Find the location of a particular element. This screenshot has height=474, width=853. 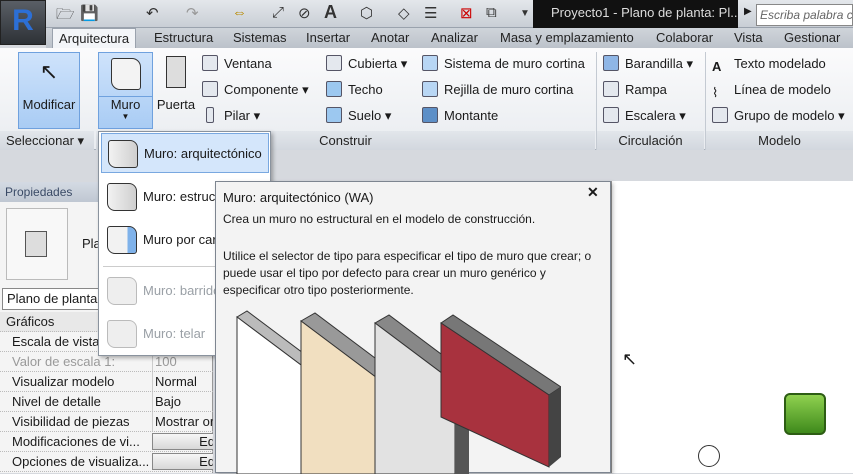

tab-anotar: Anotar is located at coordinates (390, 38).